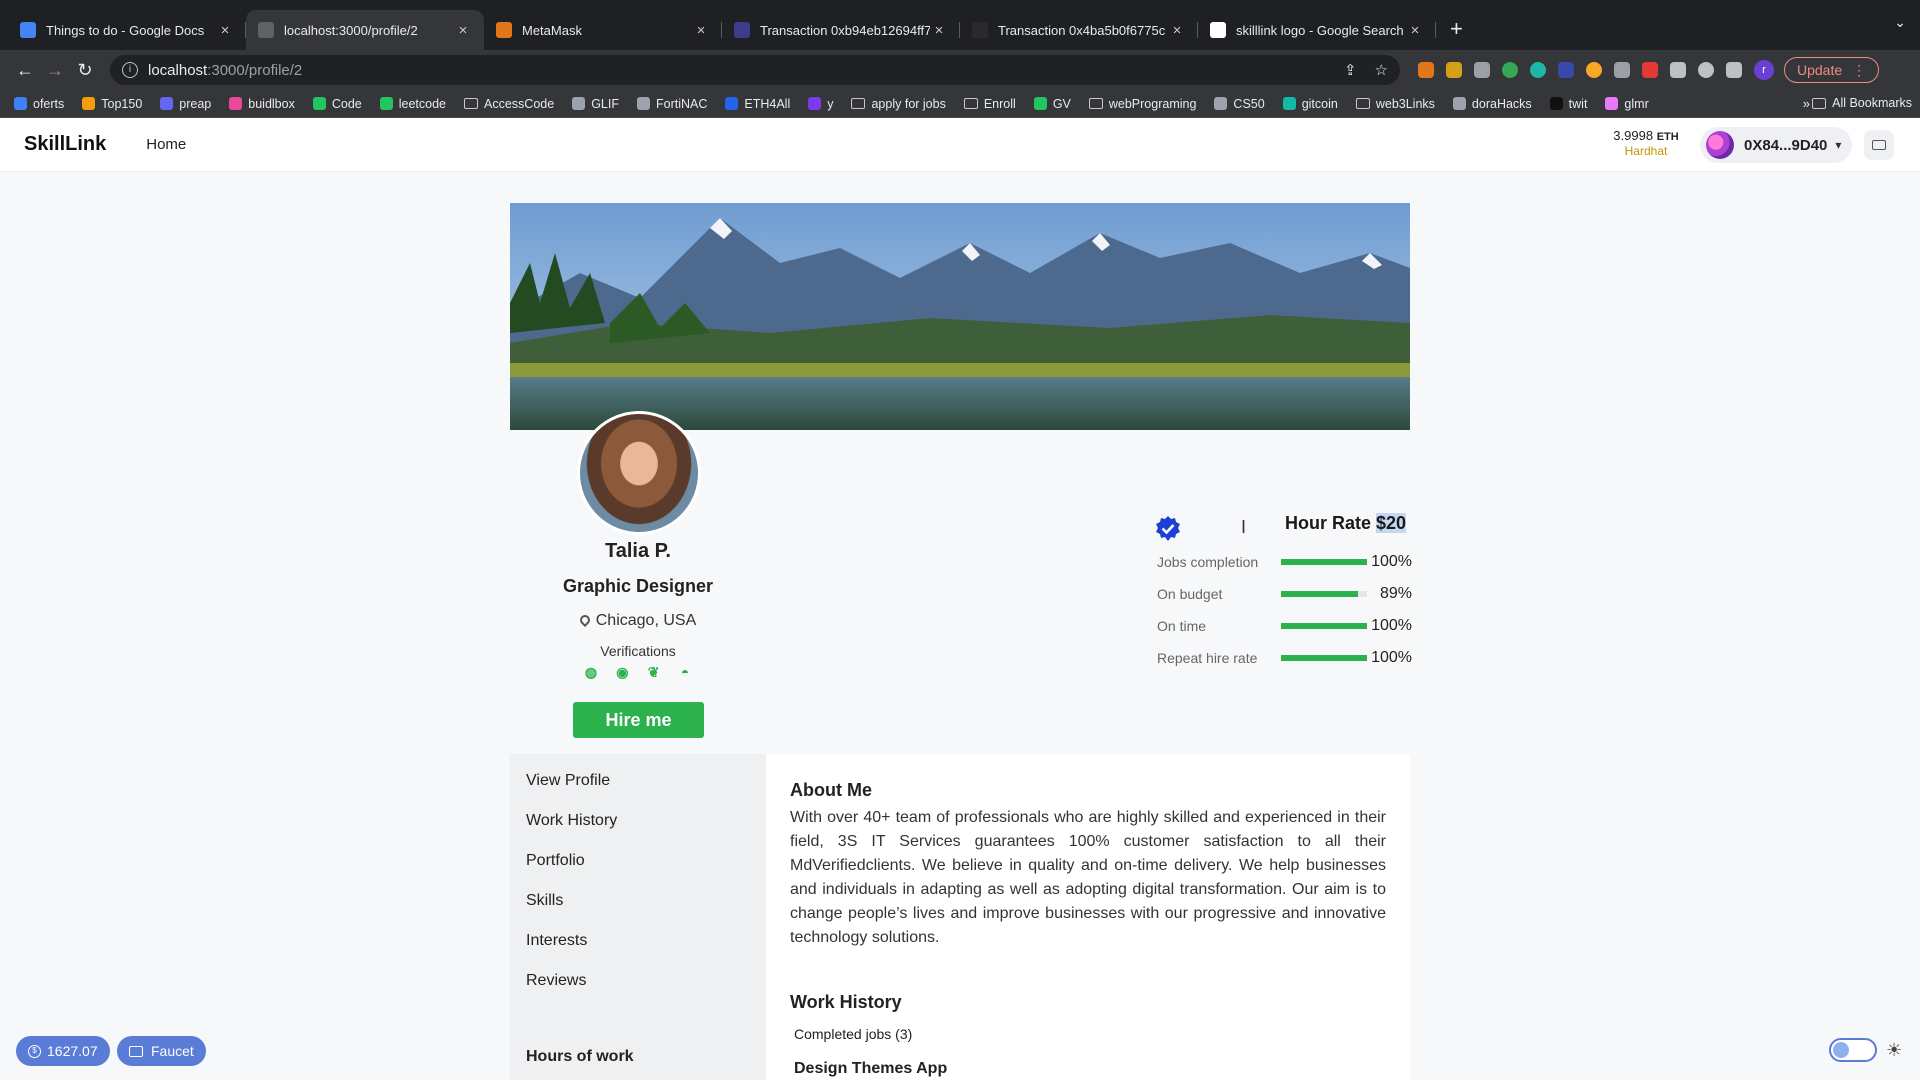 The image size is (1920, 1080). What do you see at coordinates (1456, 30) in the screenshot?
I see `new-tab-button: +` at bounding box center [1456, 30].